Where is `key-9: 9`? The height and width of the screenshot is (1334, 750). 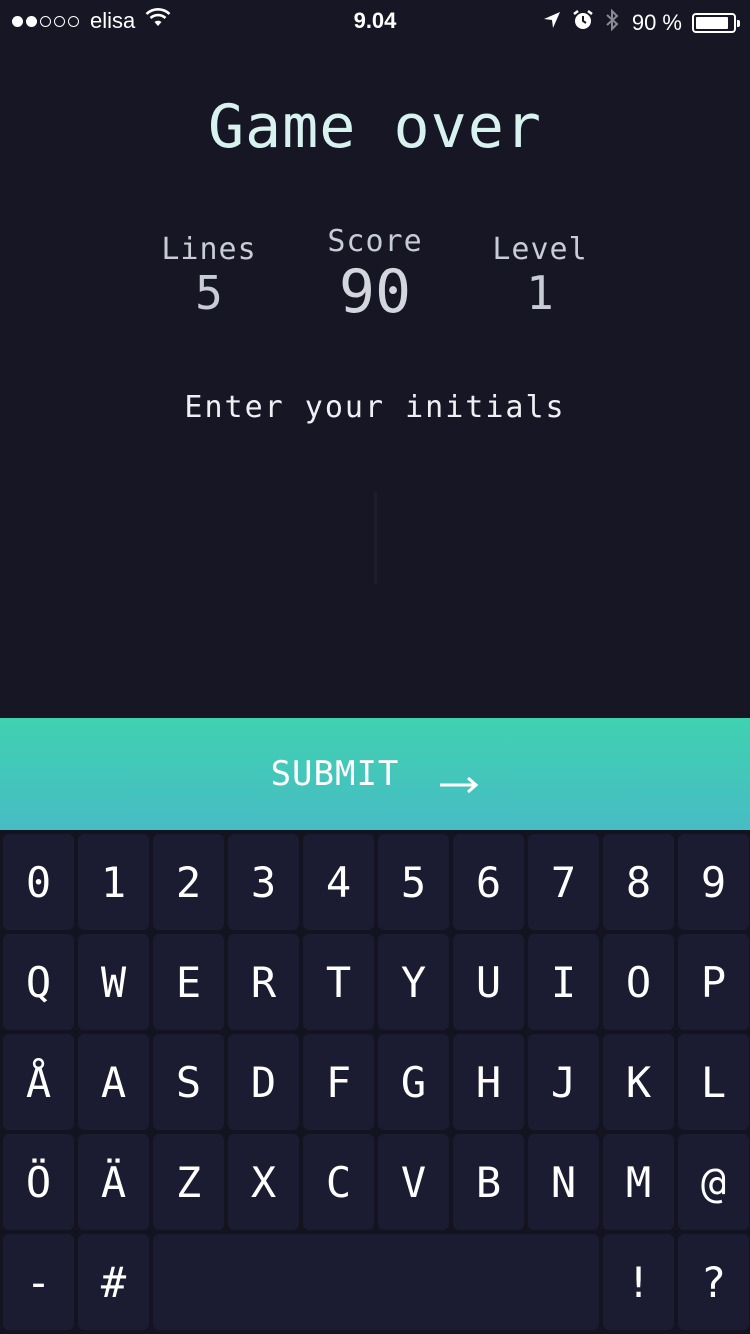 key-9: 9 is located at coordinates (713, 882).